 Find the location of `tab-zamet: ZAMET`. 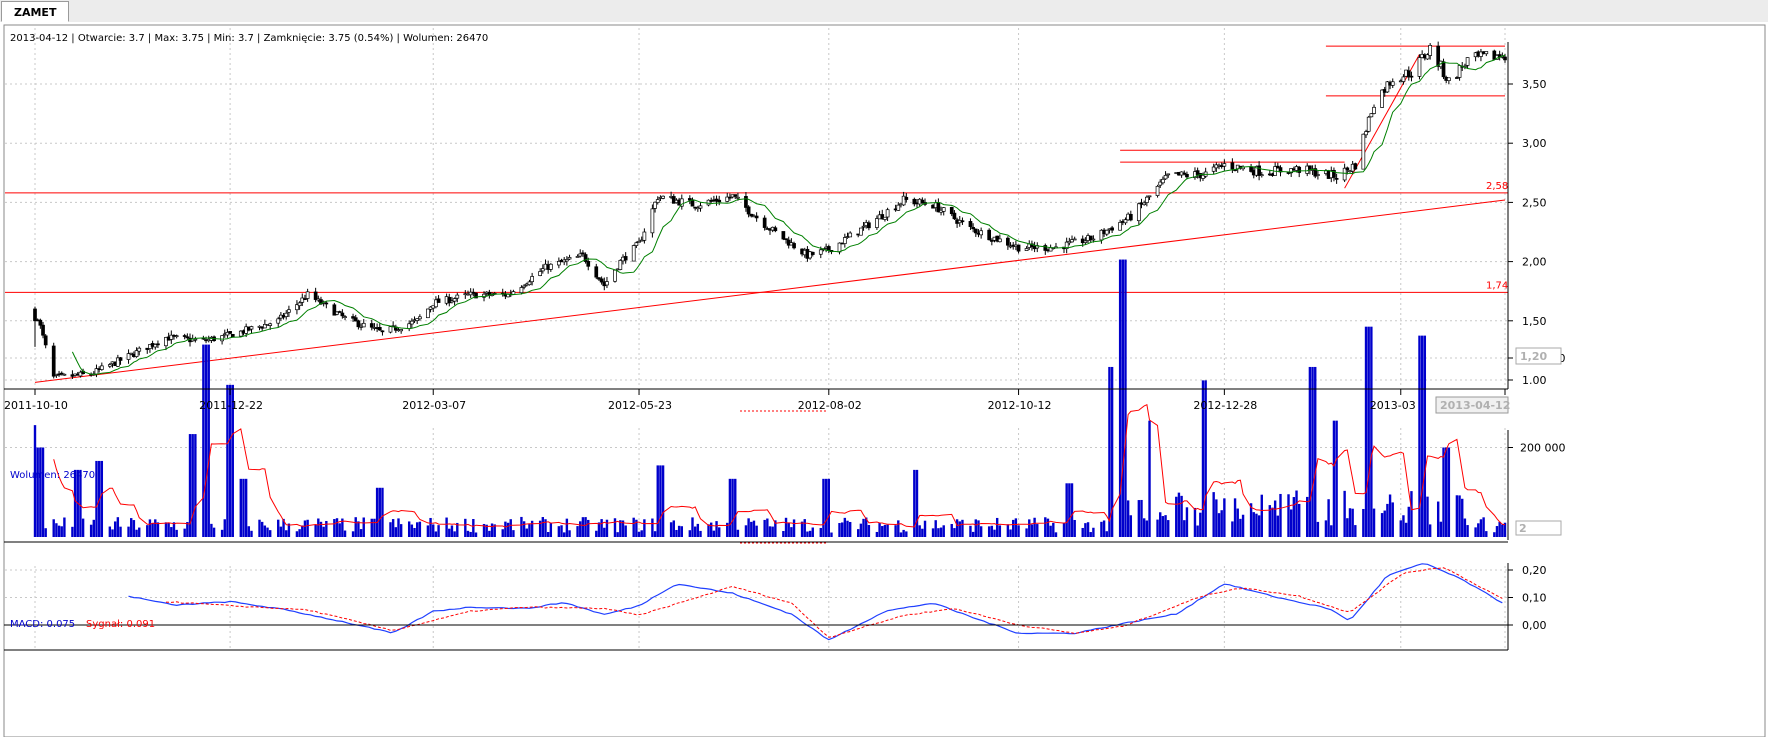

tab-zamet: ZAMET is located at coordinates (35, 11).